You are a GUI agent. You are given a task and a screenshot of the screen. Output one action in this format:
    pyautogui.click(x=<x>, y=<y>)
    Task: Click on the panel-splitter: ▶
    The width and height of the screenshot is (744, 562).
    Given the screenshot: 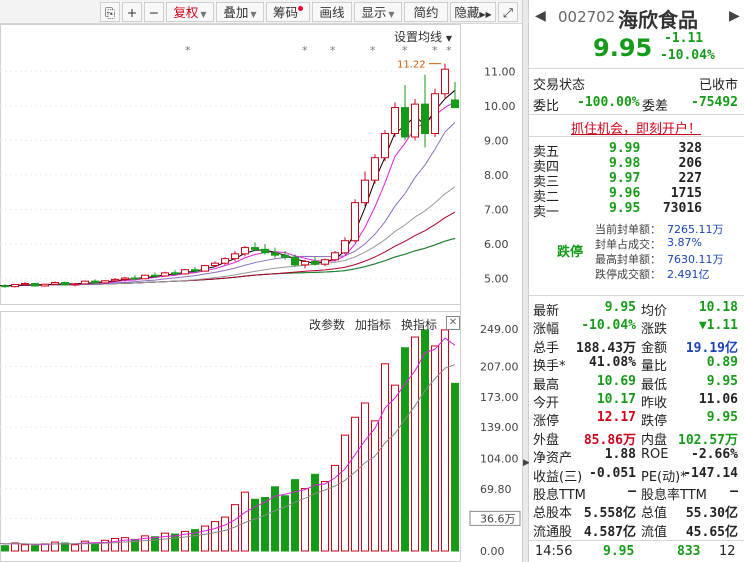 What is the action you would take?
    pyautogui.click(x=526, y=281)
    